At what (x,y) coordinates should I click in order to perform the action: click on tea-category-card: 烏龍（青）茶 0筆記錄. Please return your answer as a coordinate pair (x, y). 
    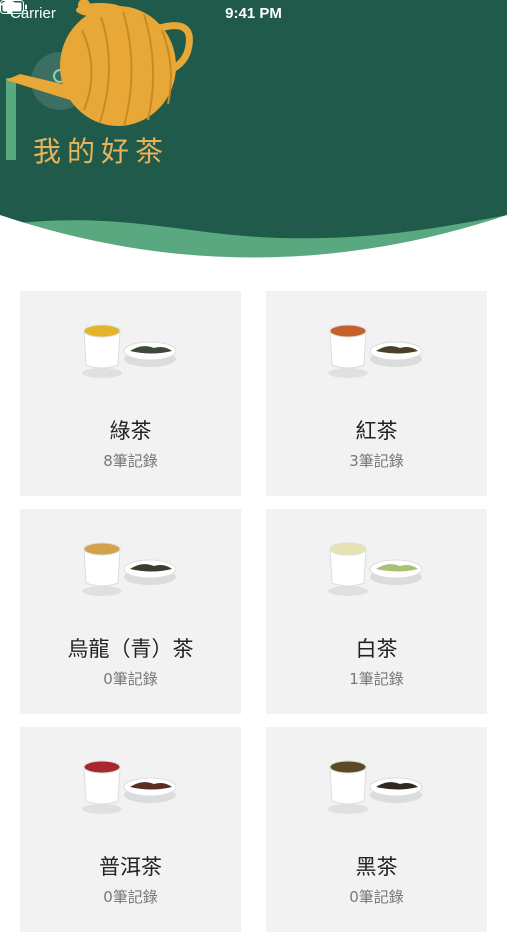
    Looking at the image, I should click on (130, 611).